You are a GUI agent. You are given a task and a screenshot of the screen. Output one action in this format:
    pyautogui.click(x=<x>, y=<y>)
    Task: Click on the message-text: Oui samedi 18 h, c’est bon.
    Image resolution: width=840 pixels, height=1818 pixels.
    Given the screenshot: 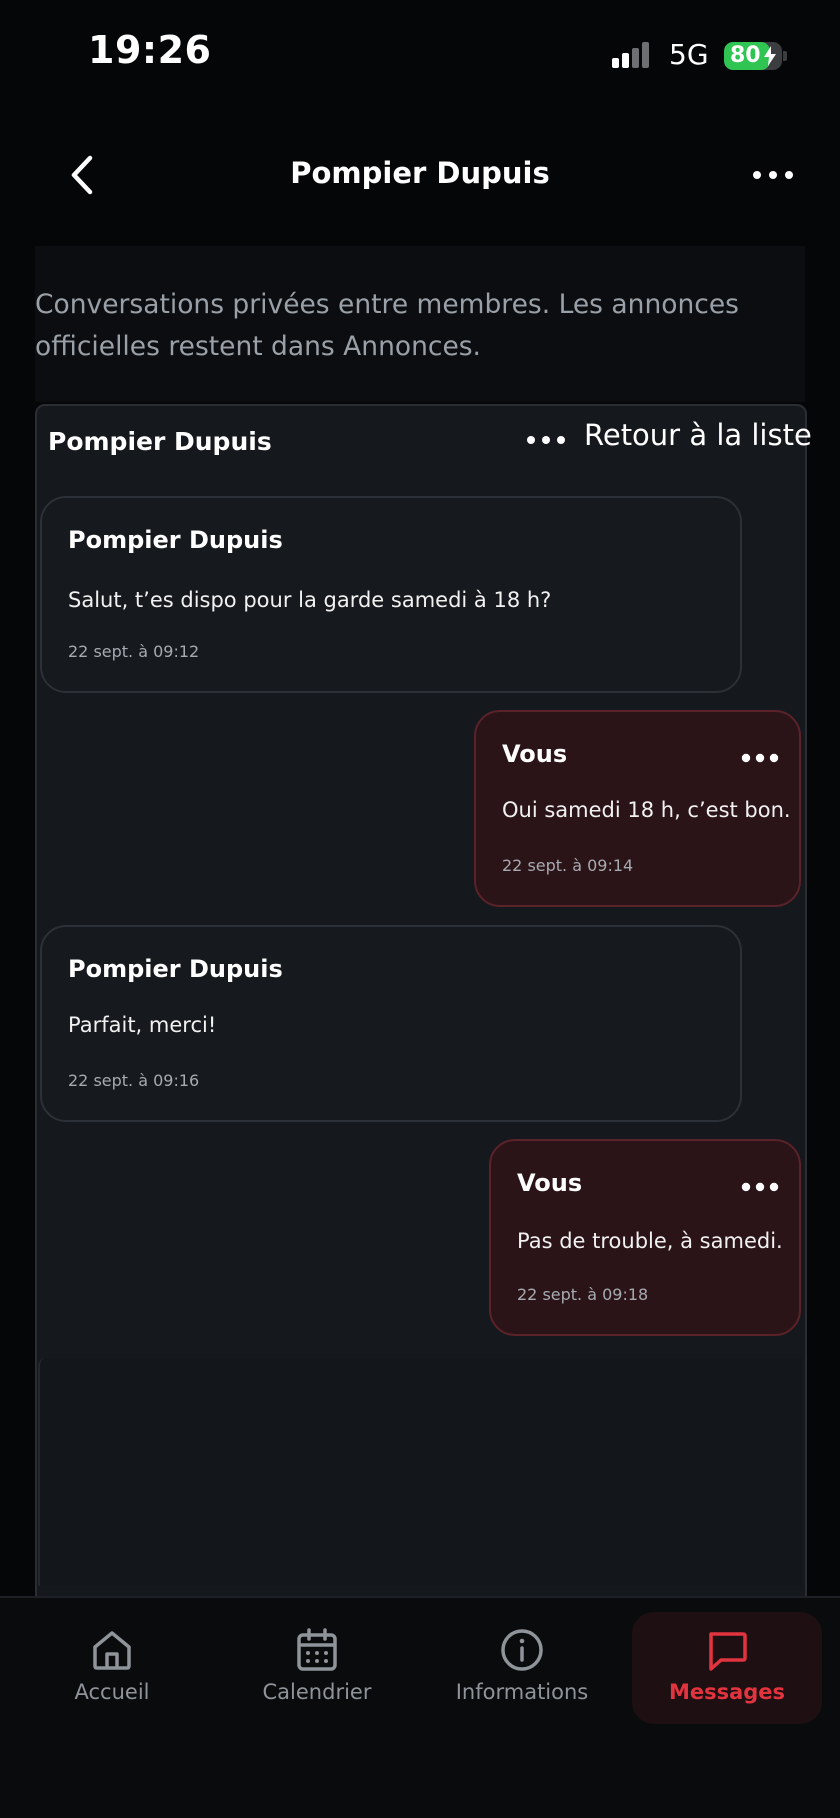 What is the action you would take?
    pyautogui.click(x=646, y=810)
    